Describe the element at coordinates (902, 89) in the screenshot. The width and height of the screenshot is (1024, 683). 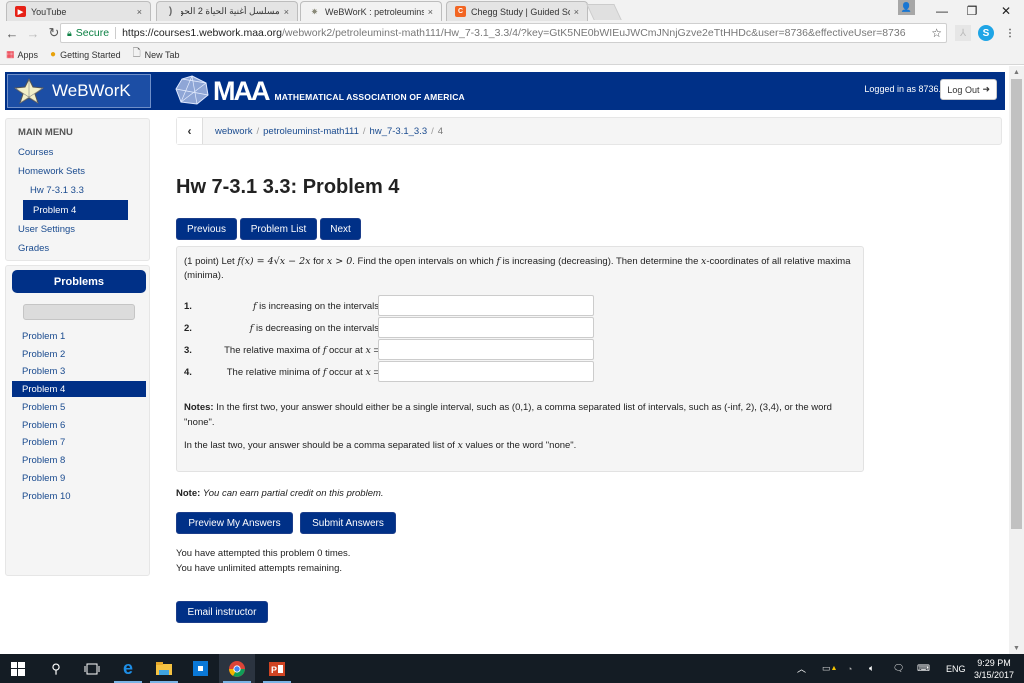
I see `logged-in-status: Logged in as 8736.` at that location.